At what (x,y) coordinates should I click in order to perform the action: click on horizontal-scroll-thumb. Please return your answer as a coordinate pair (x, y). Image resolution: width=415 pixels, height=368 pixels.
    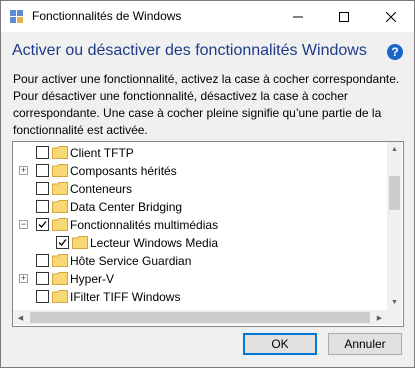
    Looking at the image, I should click on (200, 317).